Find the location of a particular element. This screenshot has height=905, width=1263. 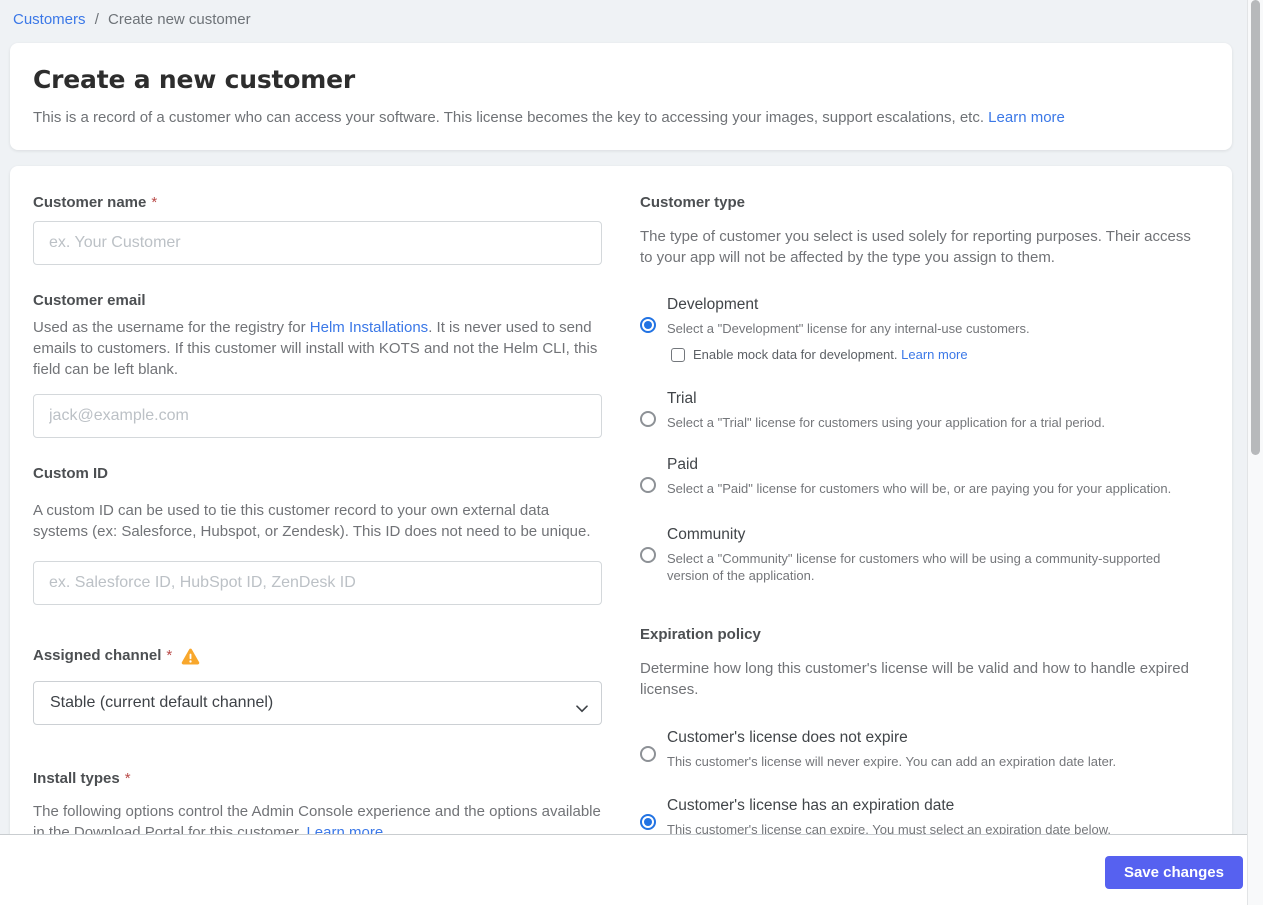

page-scrollbar is located at coordinates (1255, 452).